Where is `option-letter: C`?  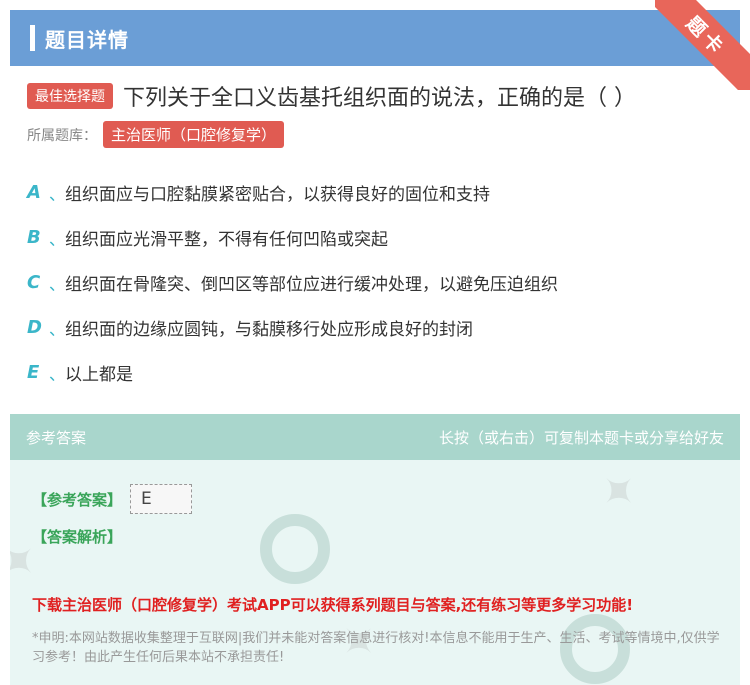
option-letter: C is located at coordinates (34, 282).